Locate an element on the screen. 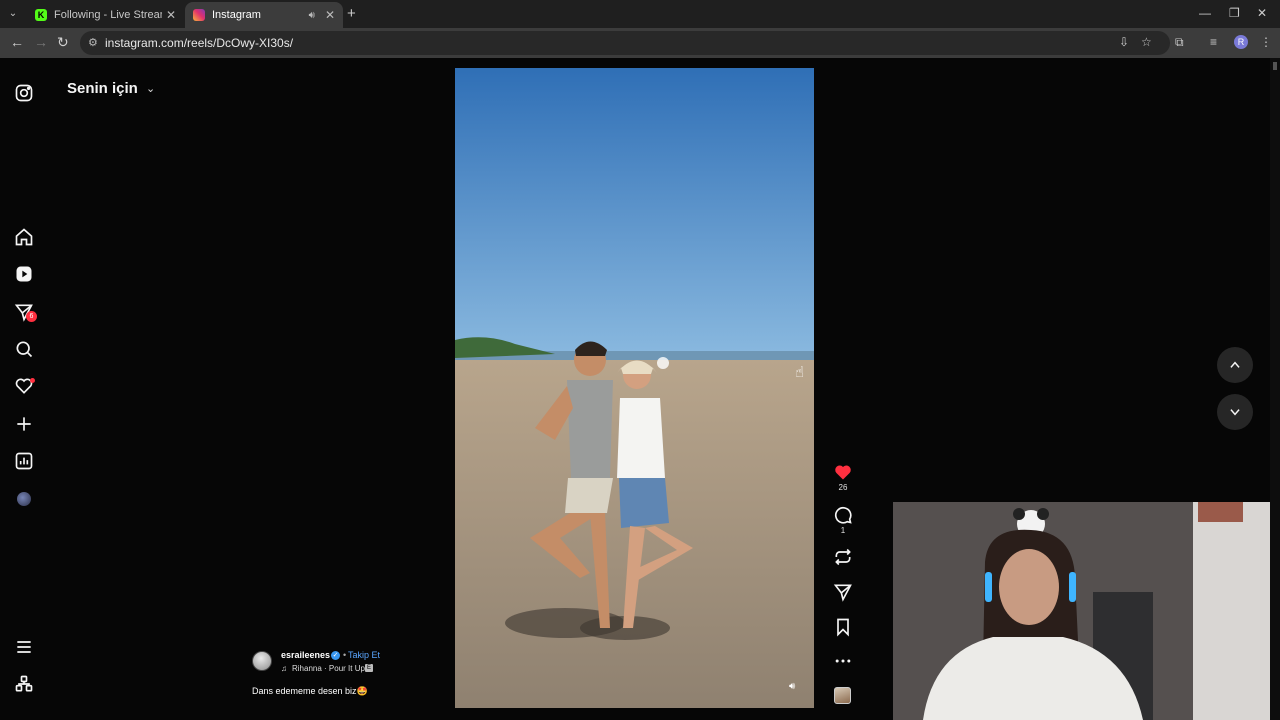 The image size is (1280, 720). webcam-feed is located at coordinates (1086, 611).